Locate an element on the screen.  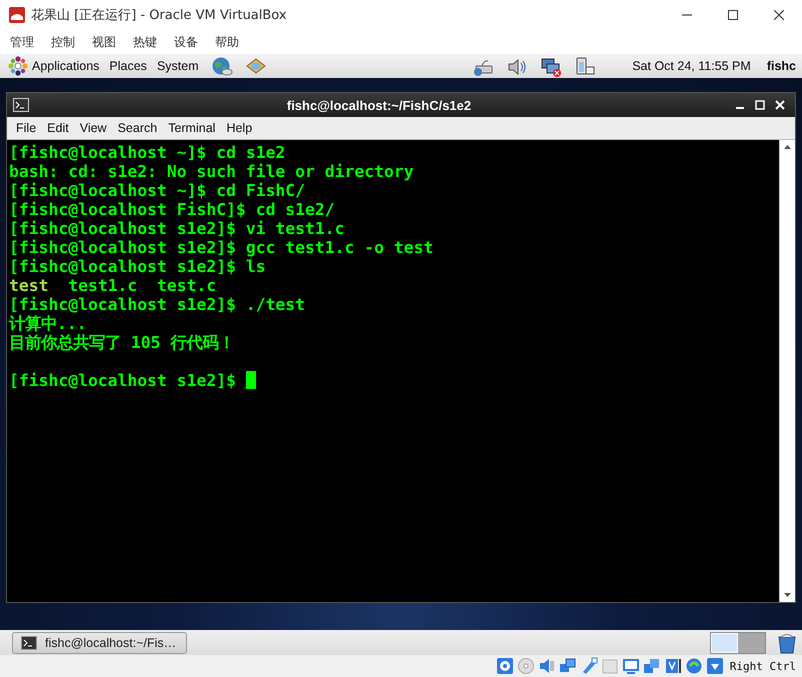
terminal-line: bash: cd: s1e2: No such file or directory is located at coordinates (212, 171).